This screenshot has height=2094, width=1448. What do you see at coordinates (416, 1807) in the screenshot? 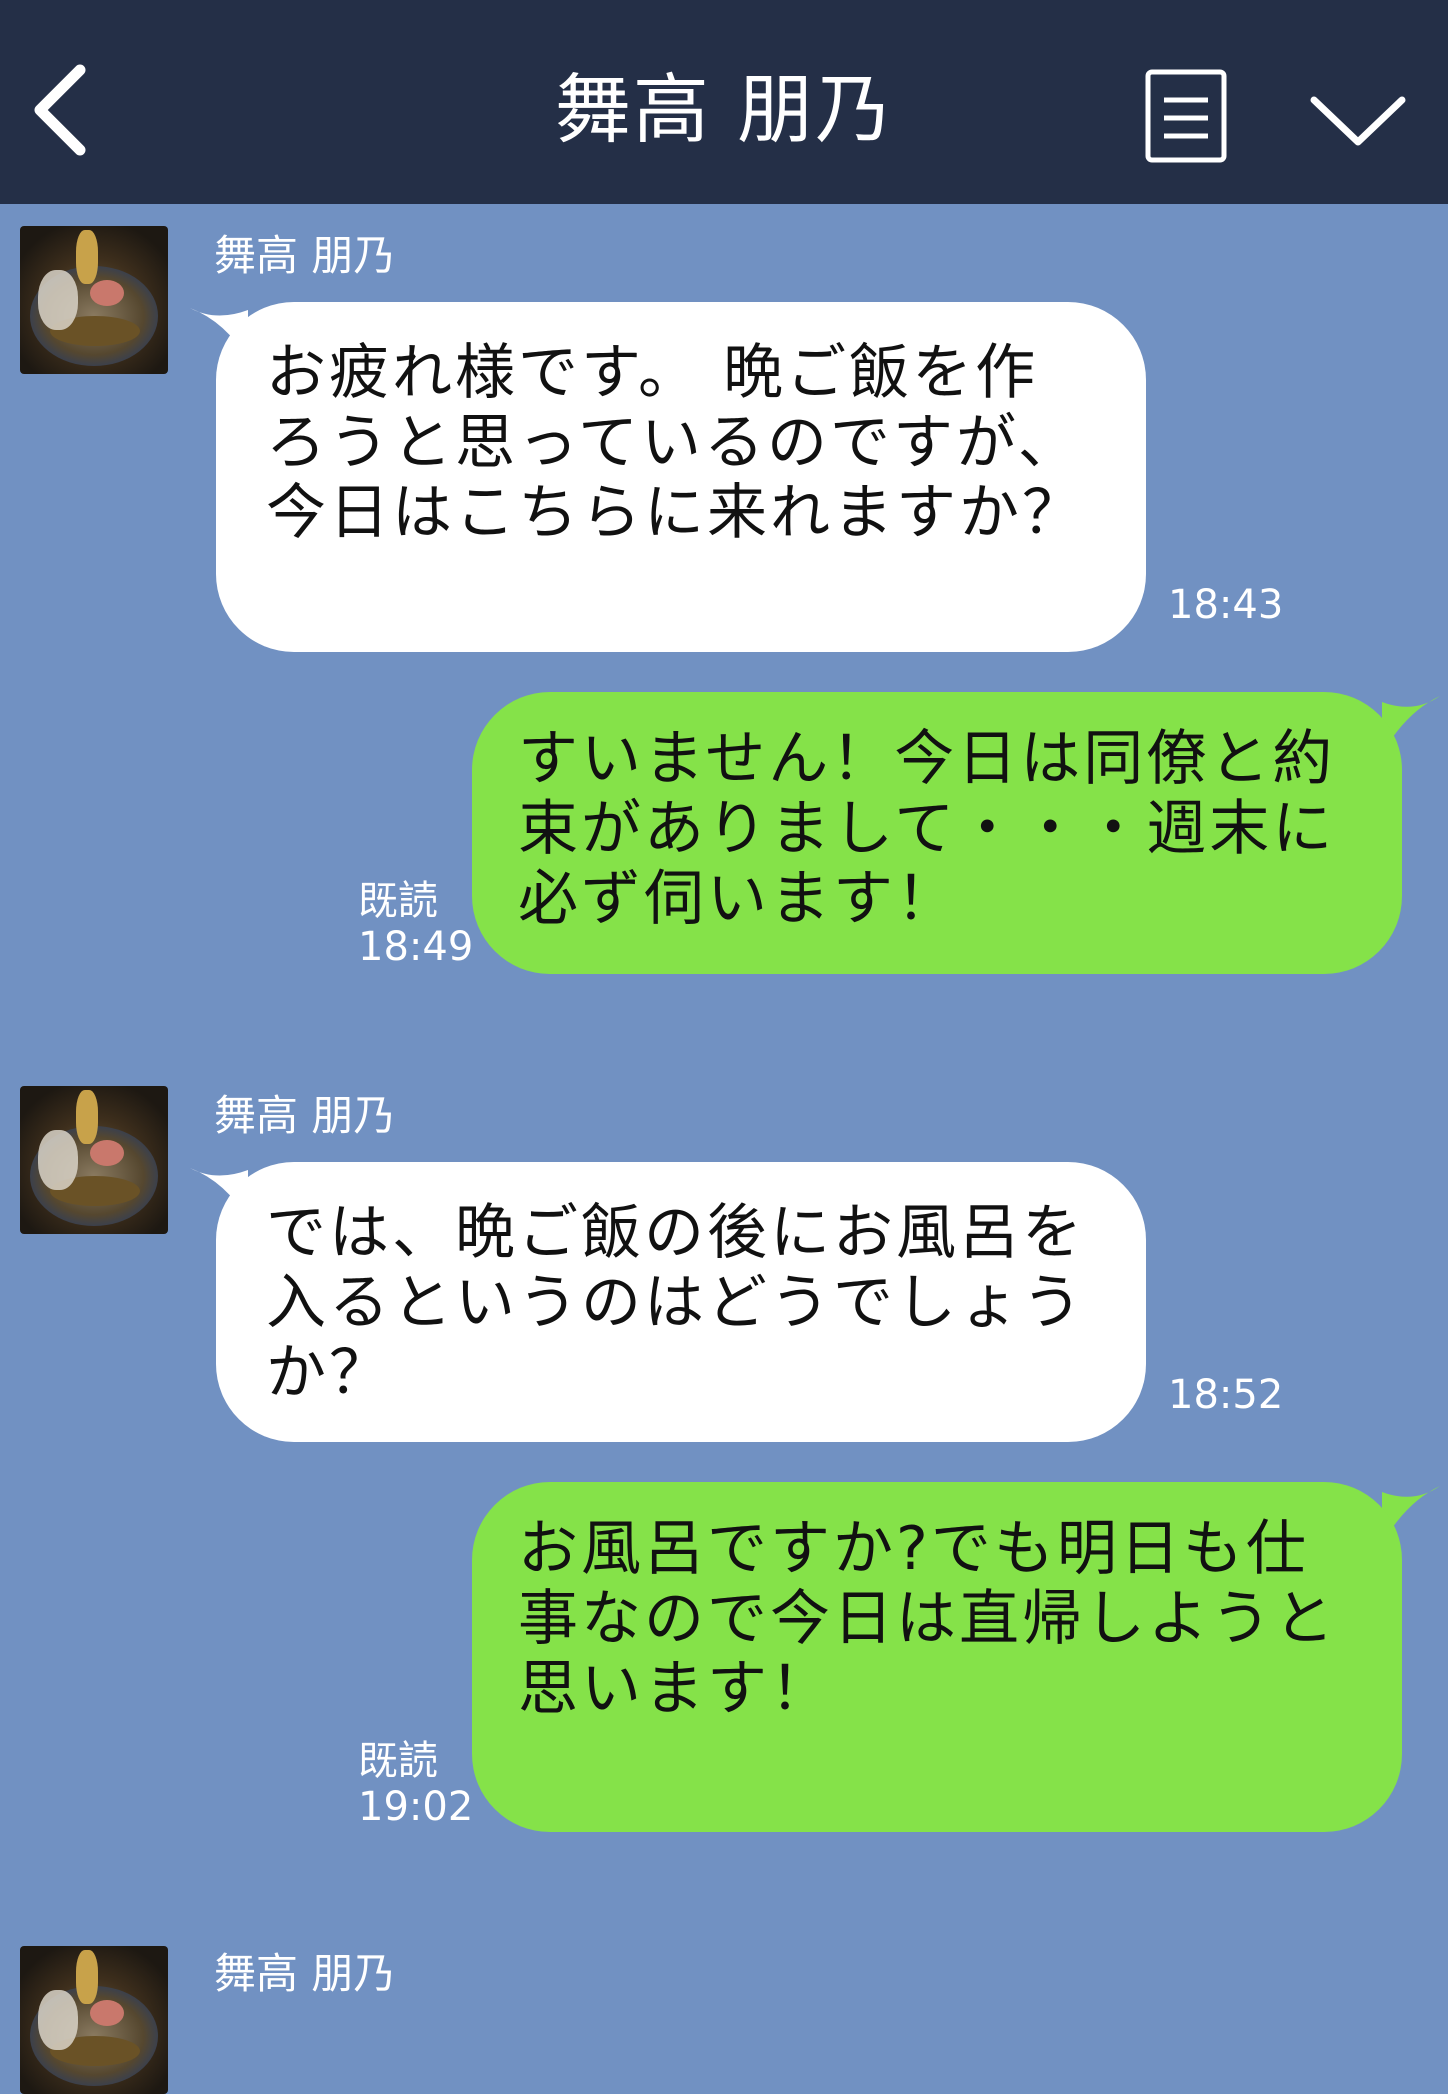
I see `message-time: 19:02` at bounding box center [416, 1807].